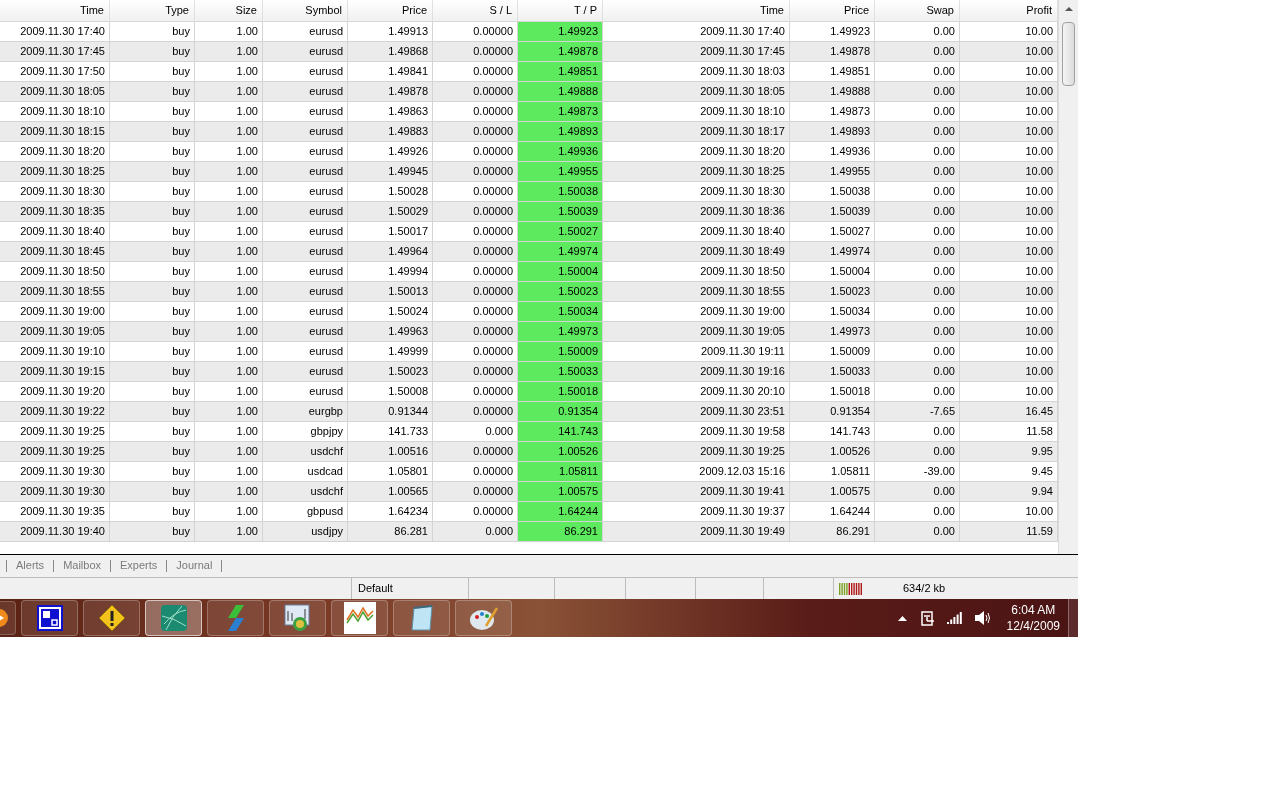 The height and width of the screenshot is (800, 1280). I want to click on table-cell: 1.49973, so click(560, 332).